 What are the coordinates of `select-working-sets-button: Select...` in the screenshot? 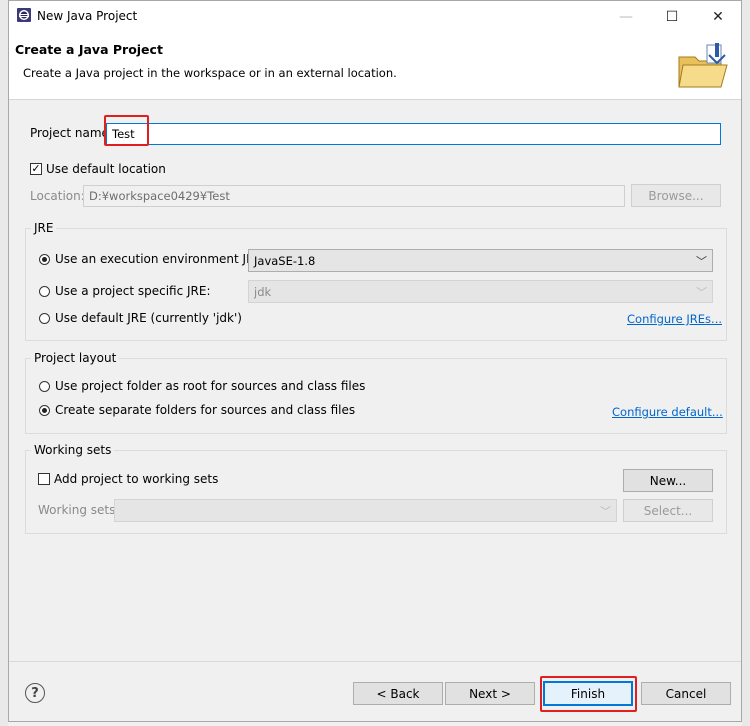 It's located at (668, 510).